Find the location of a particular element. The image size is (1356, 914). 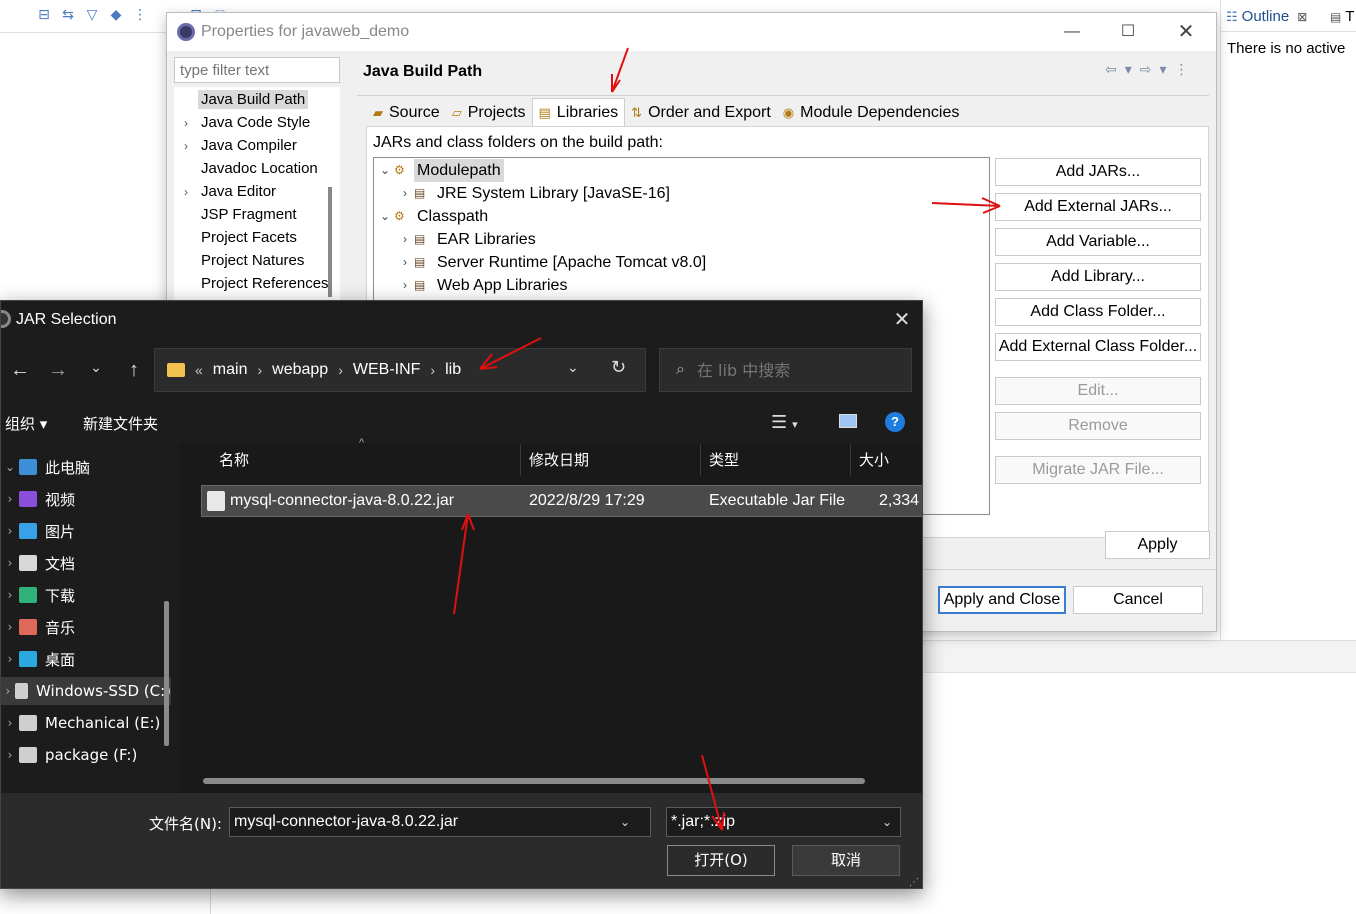

column-modified: 修改日期 is located at coordinates (611, 460).